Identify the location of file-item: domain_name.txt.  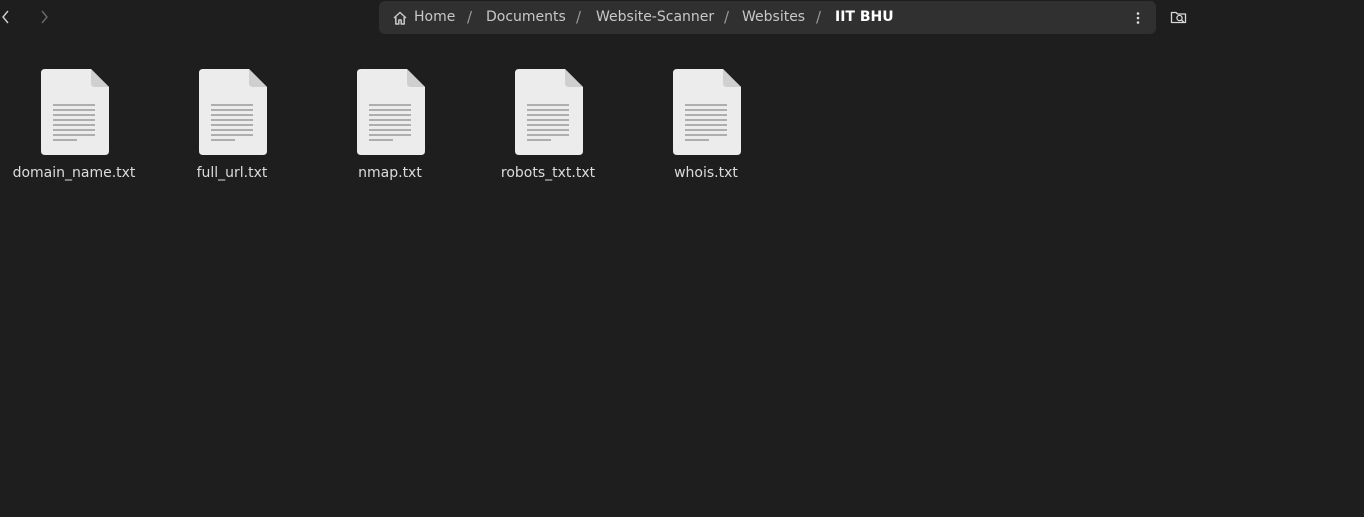
(74, 127).